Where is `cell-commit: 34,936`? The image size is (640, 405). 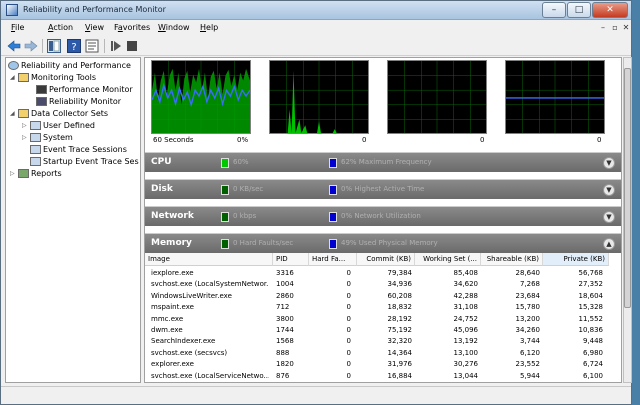
cell-commit: 34,936 is located at coordinates (400, 284).